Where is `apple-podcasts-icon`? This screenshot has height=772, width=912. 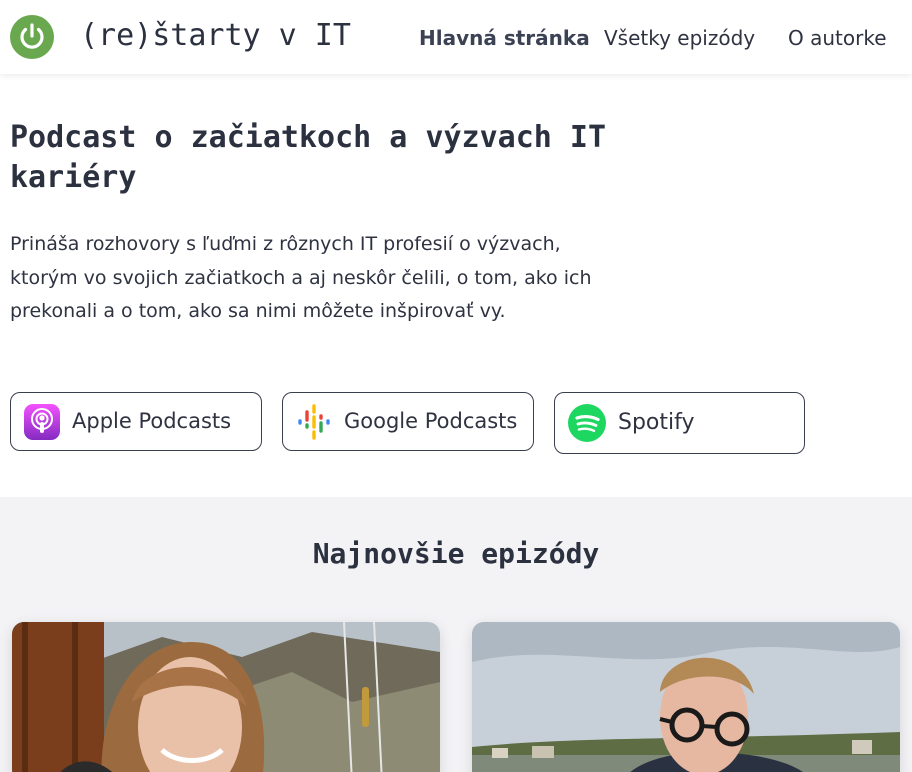
apple-podcasts-icon is located at coordinates (42, 422).